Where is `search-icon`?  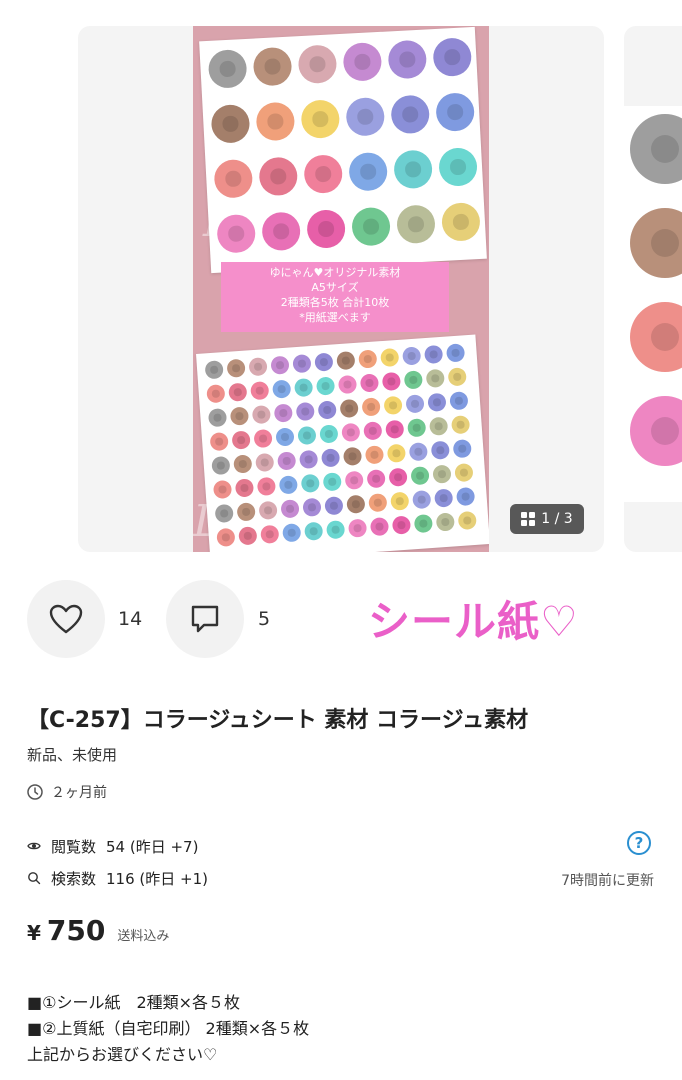
search-icon is located at coordinates (34, 878).